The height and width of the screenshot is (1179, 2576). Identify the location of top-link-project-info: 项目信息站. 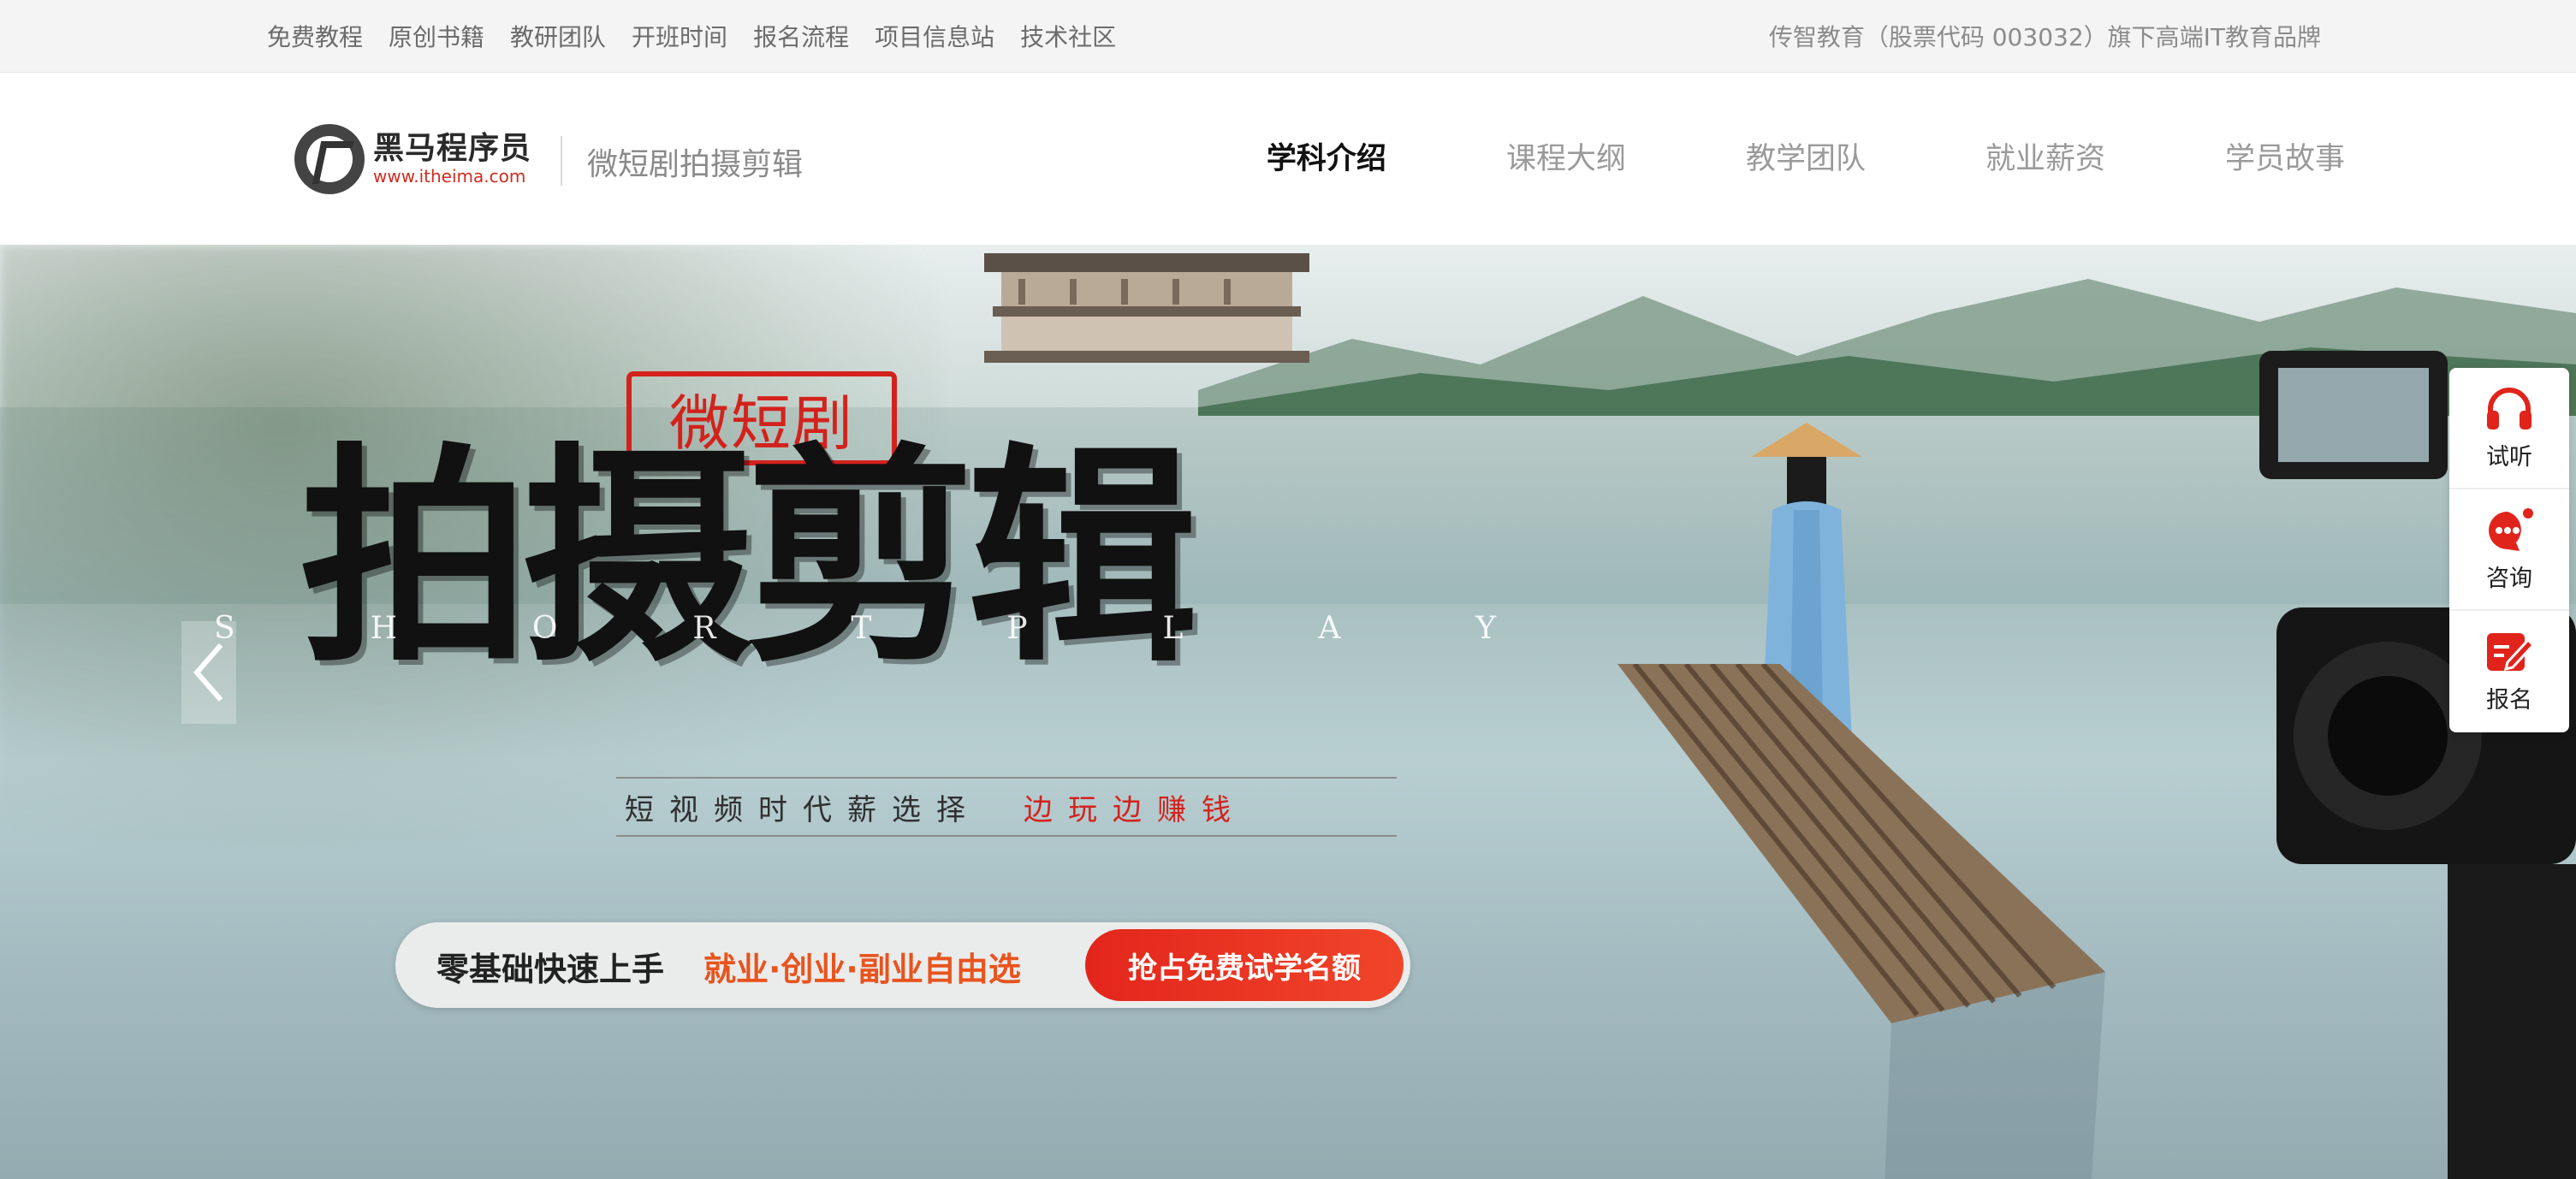
(934, 36).